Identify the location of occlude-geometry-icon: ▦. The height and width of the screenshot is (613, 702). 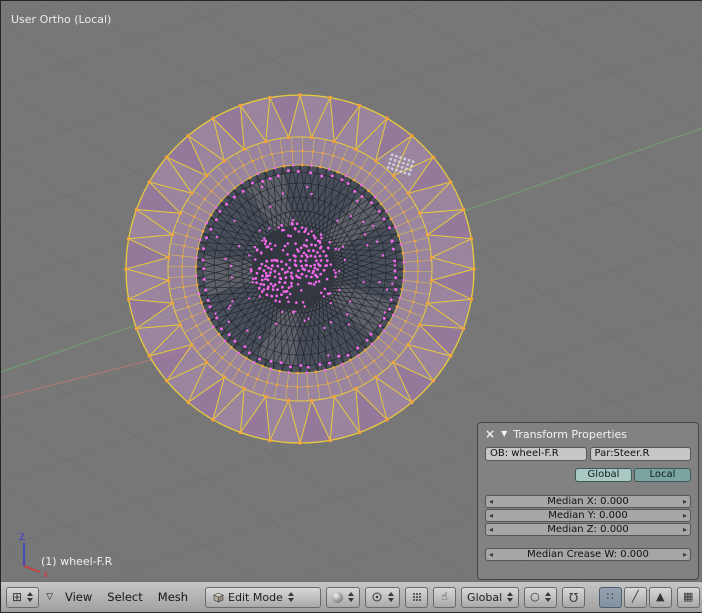
(688, 596).